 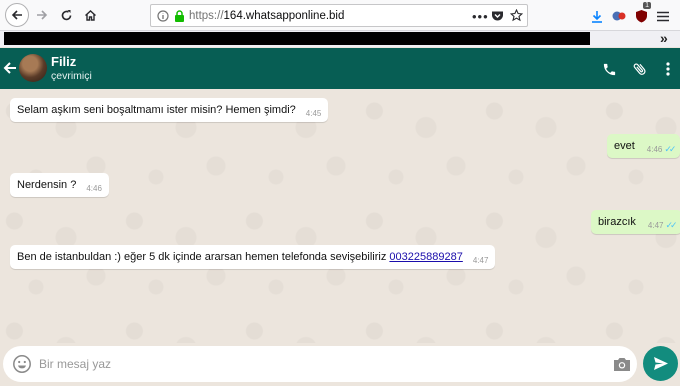 I want to click on url-bar: https://164.whatsapponline.bid •••, so click(x=339, y=15).